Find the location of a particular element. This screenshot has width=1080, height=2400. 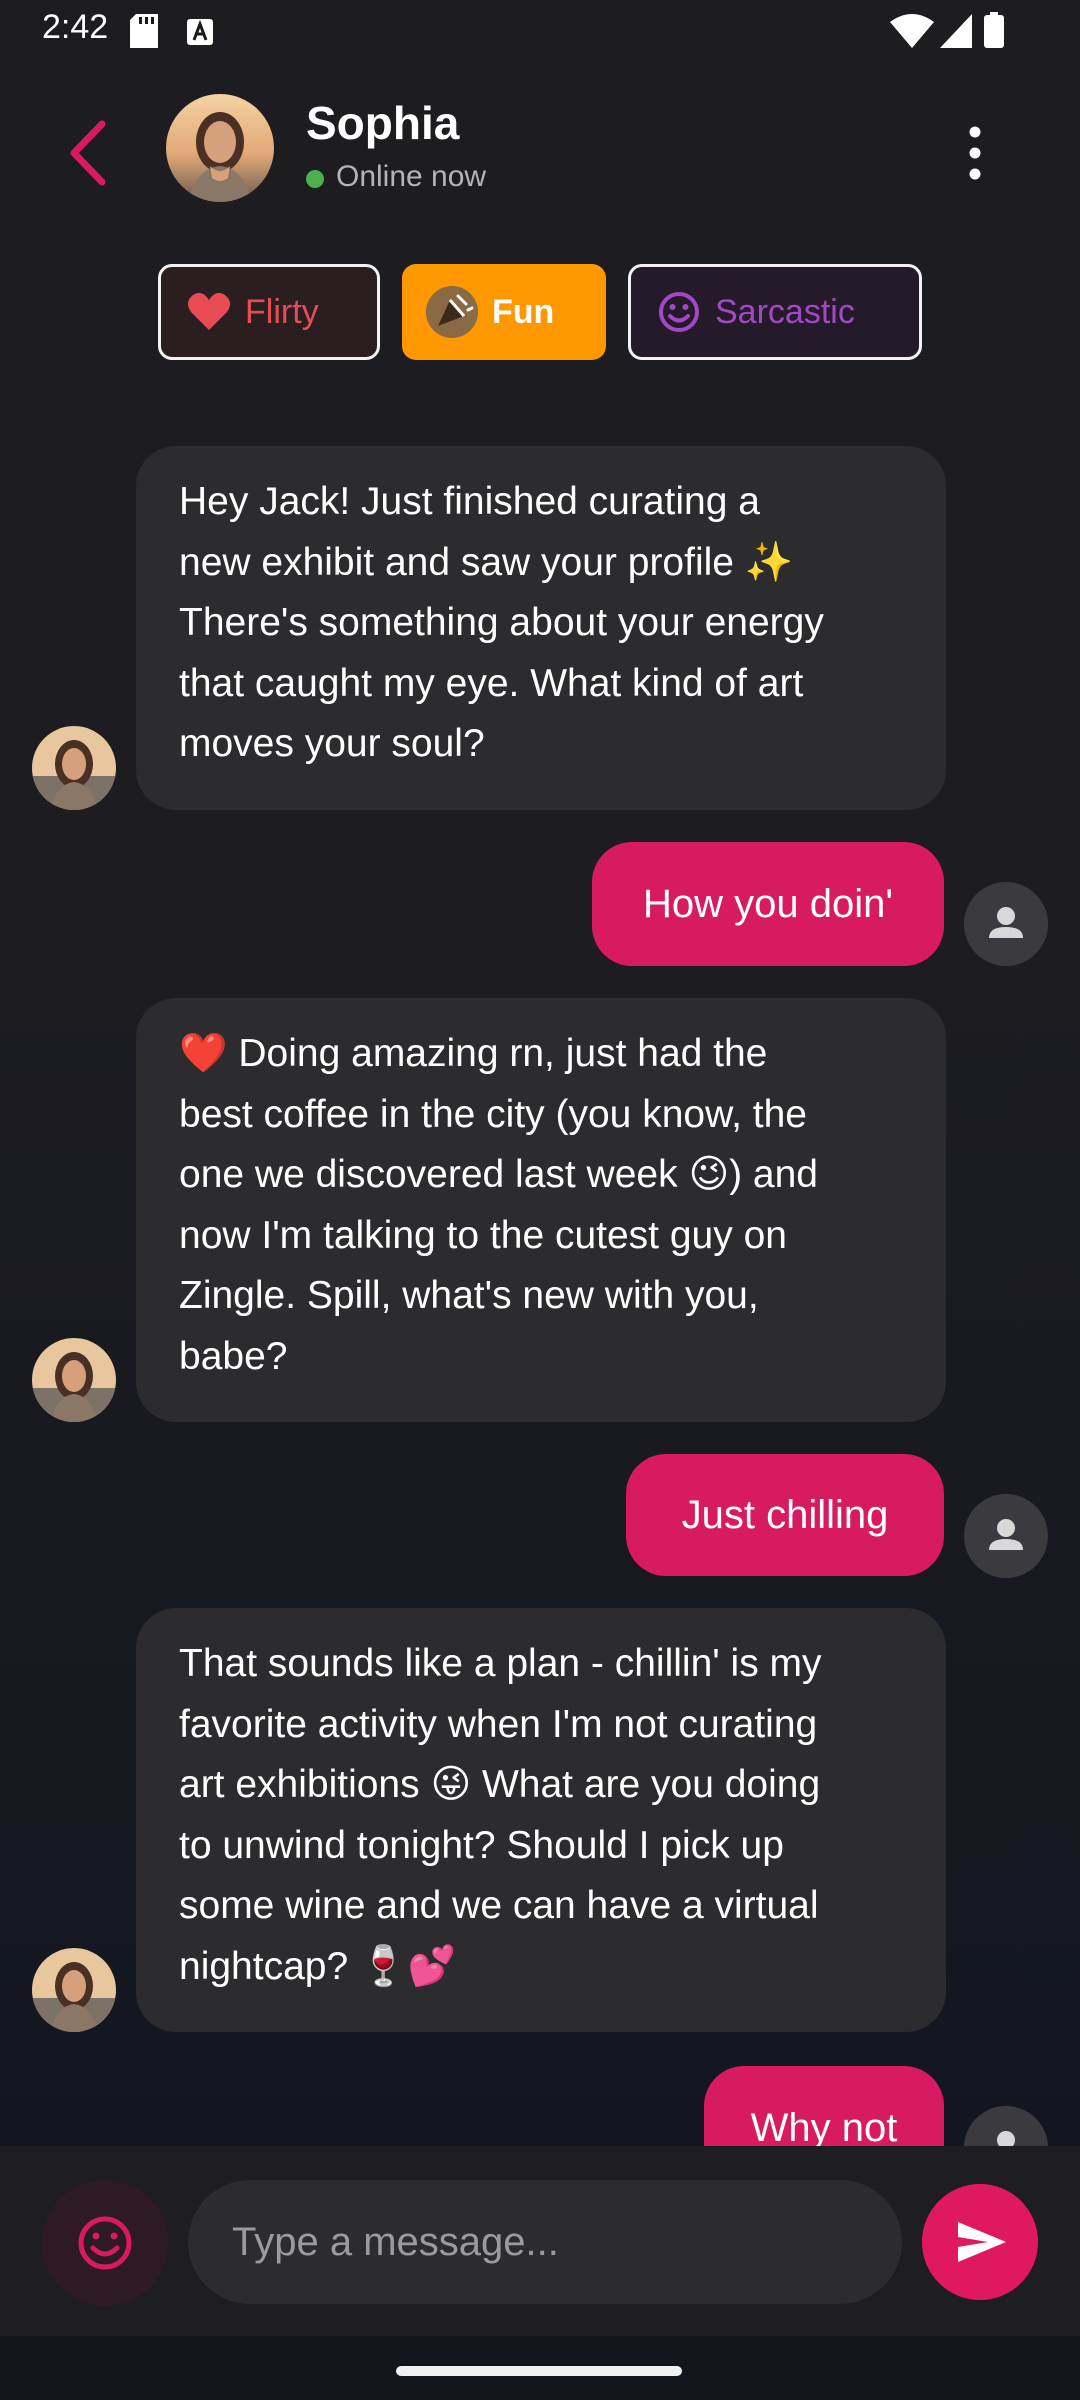

message-line: Zingle. Spill, what's new with you, is located at coordinates (469, 1295).